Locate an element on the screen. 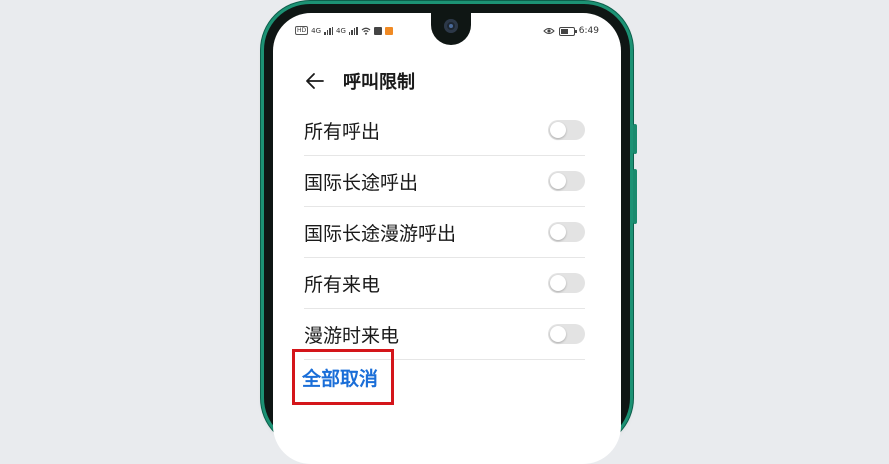 Image resolution: width=889 pixels, height=464 pixels. setting-row-all-outgoing: 所有呼出 is located at coordinates (444, 130).